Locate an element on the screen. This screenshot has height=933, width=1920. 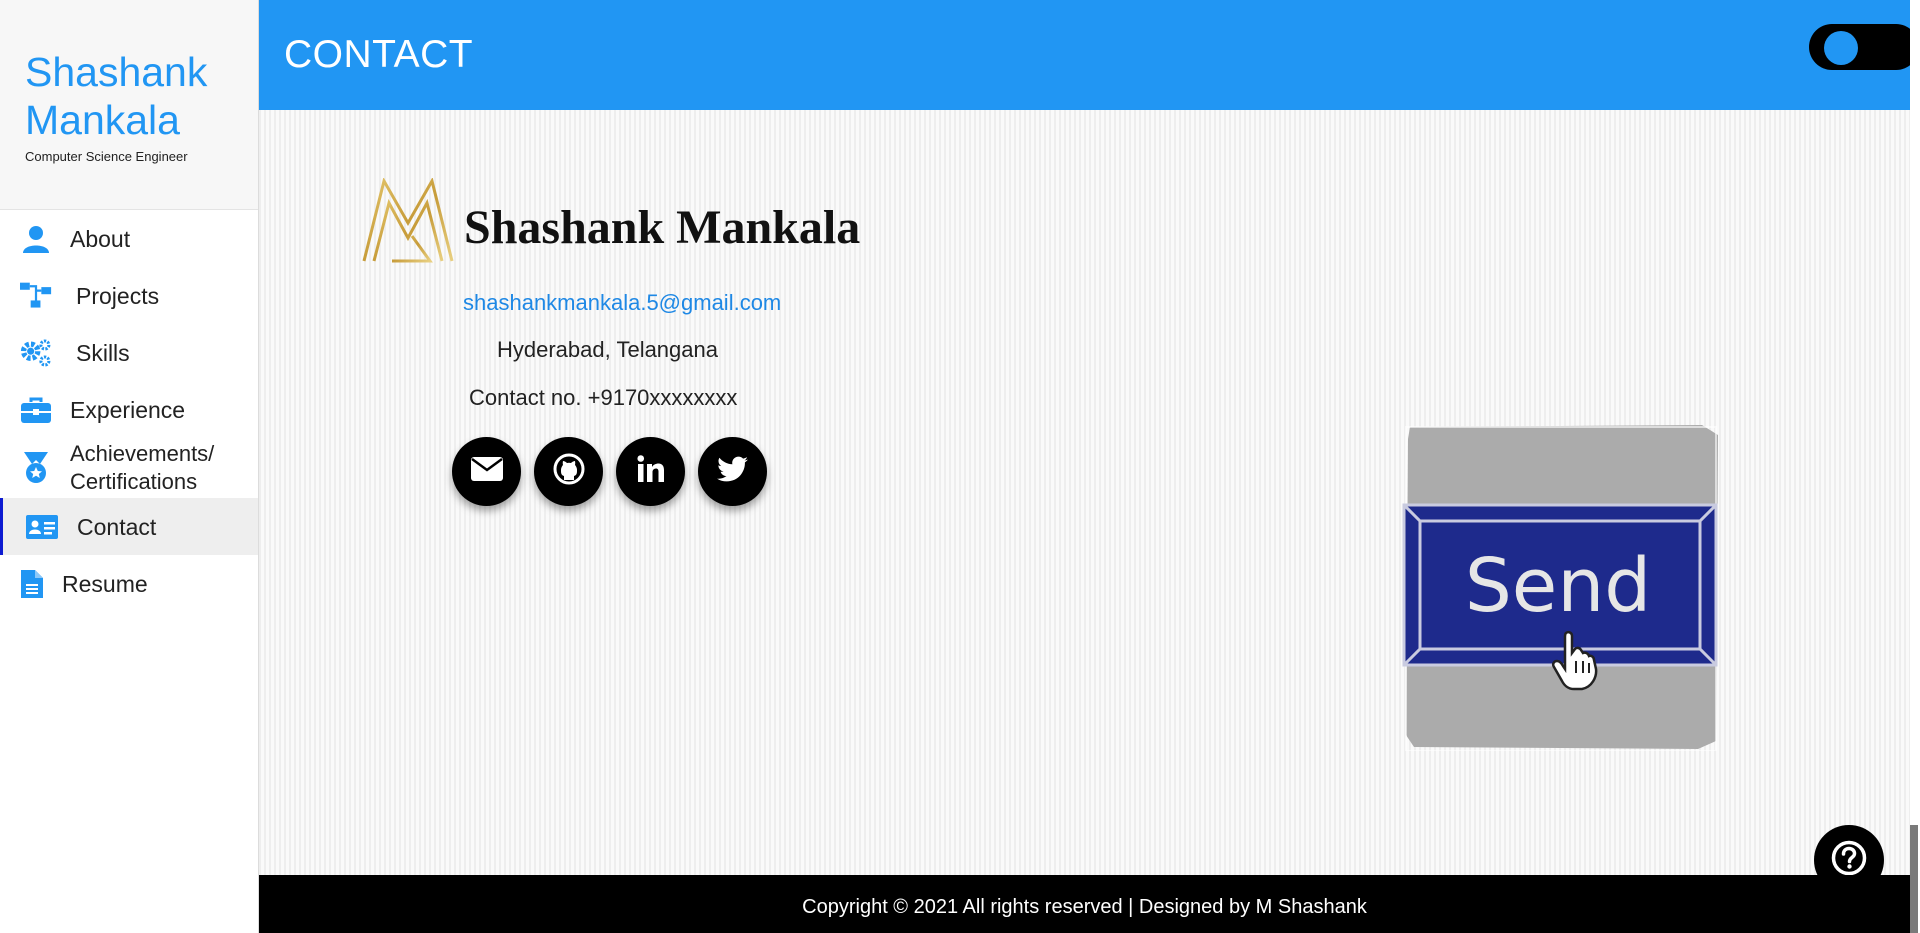
brand-name: Shashank Mankala is located at coordinates (120, 96).